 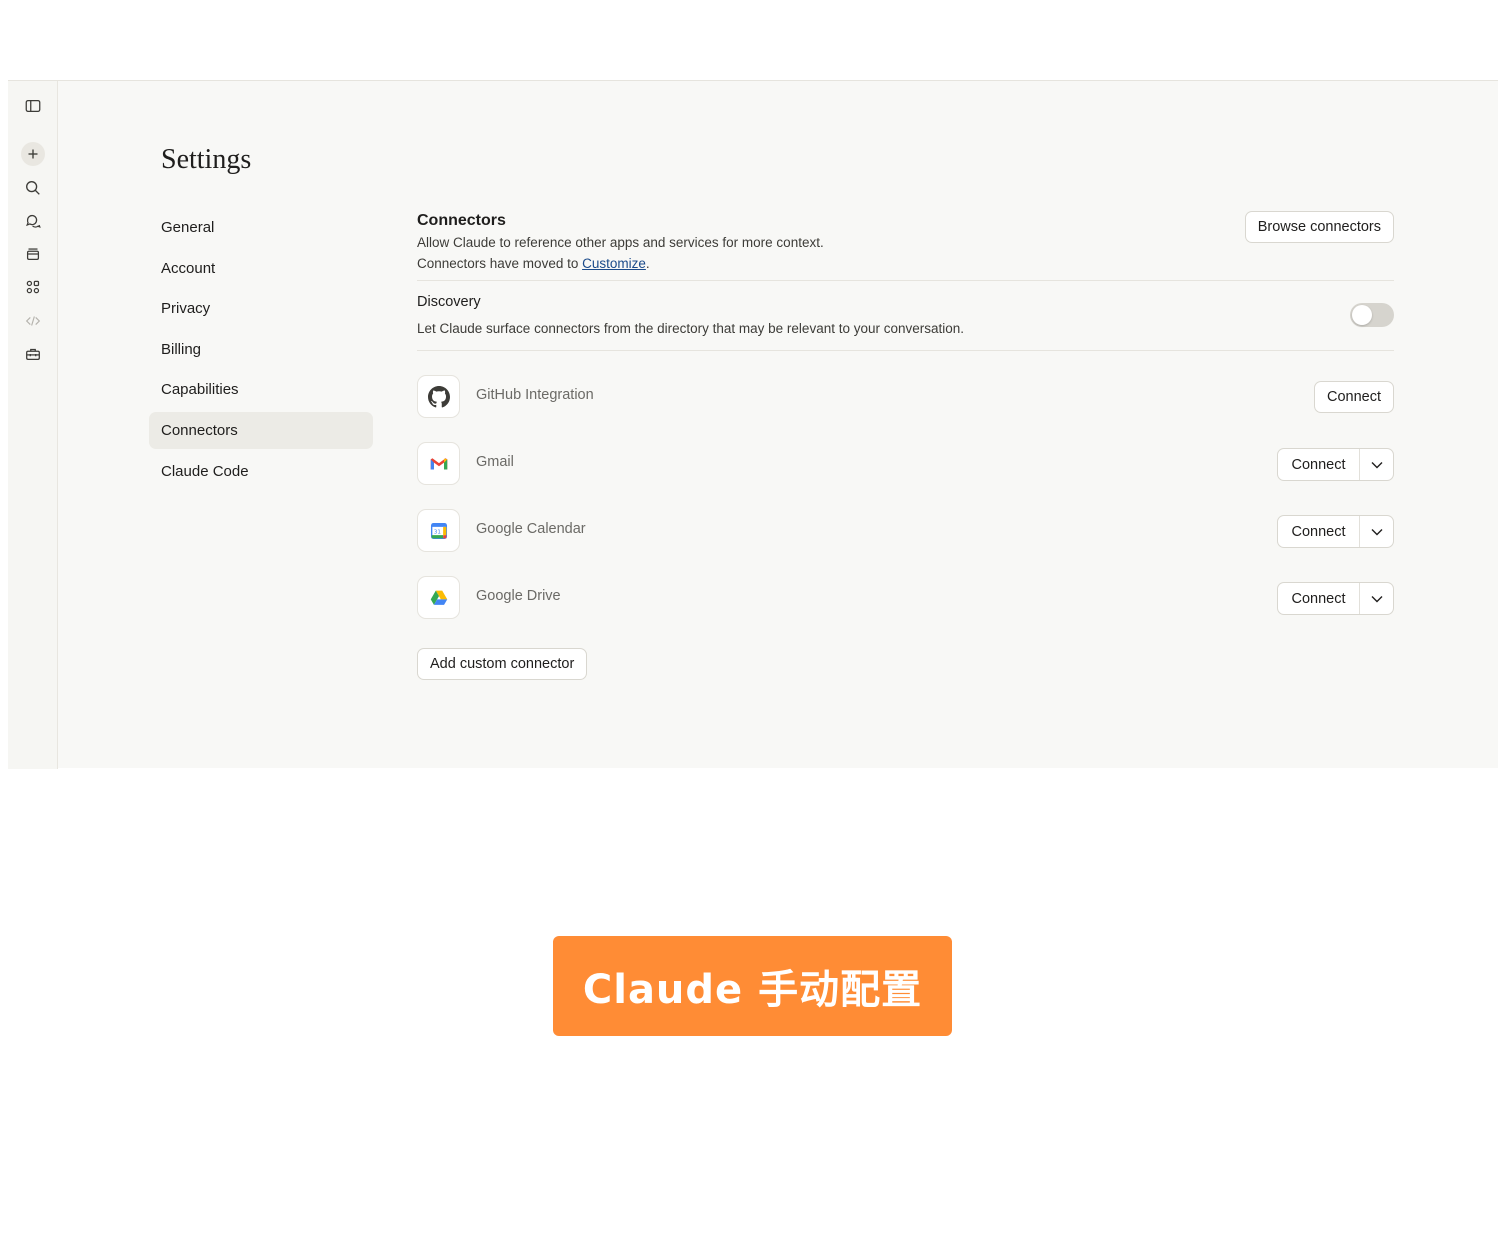 What do you see at coordinates (502, 664) in the screenshot?
I see `add-custom-connector-button: Add custom connector` at bounding box center [502, 664].